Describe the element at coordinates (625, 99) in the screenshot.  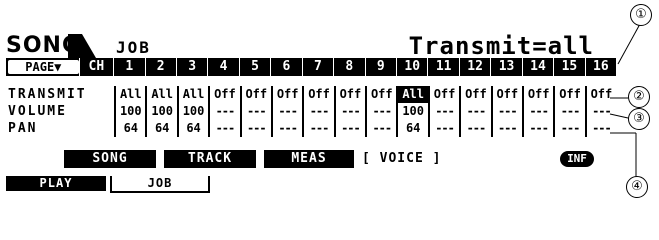
I see `callout-leader-lines` at that location.